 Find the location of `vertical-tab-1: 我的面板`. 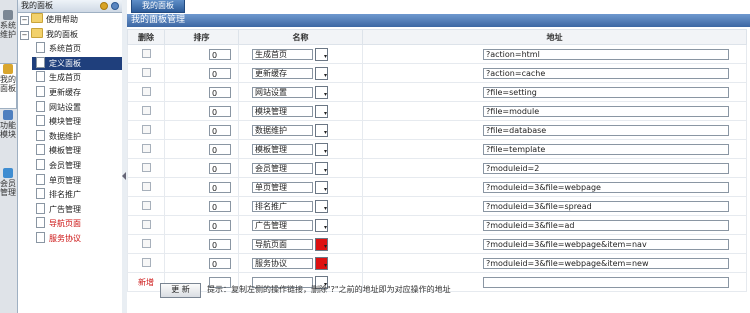

vertical-tab-1: 我的面板 is located at coordinates (8, 86).